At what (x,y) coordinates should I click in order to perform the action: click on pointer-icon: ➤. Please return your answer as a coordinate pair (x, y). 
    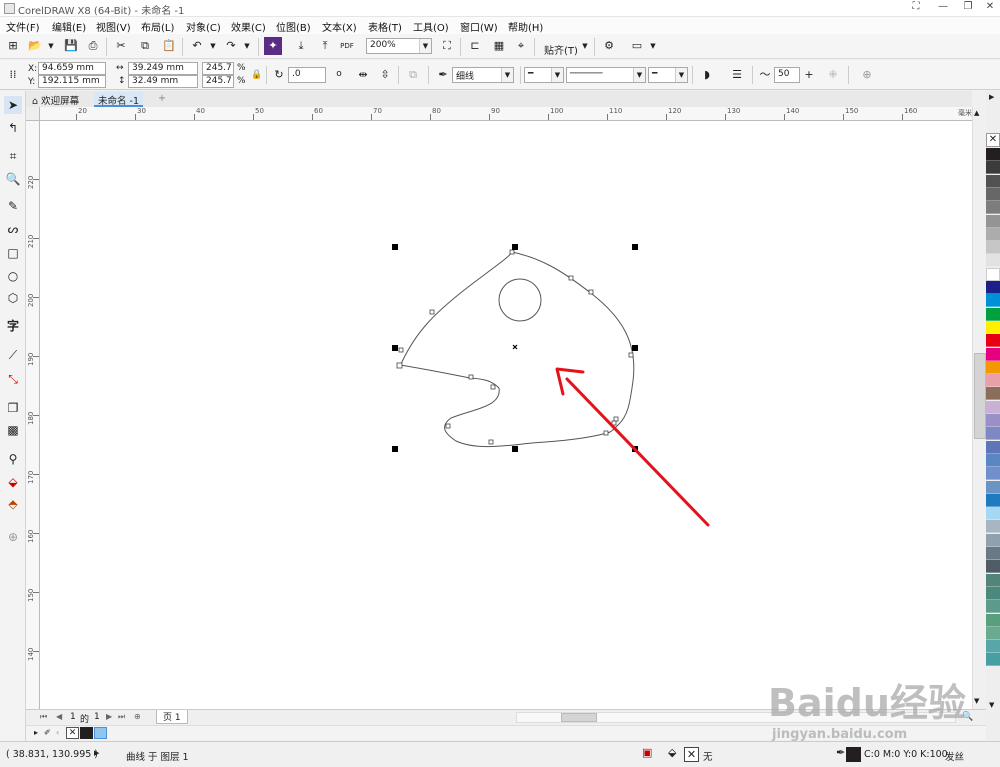
    Looking at the image, I should click on (13, 105).